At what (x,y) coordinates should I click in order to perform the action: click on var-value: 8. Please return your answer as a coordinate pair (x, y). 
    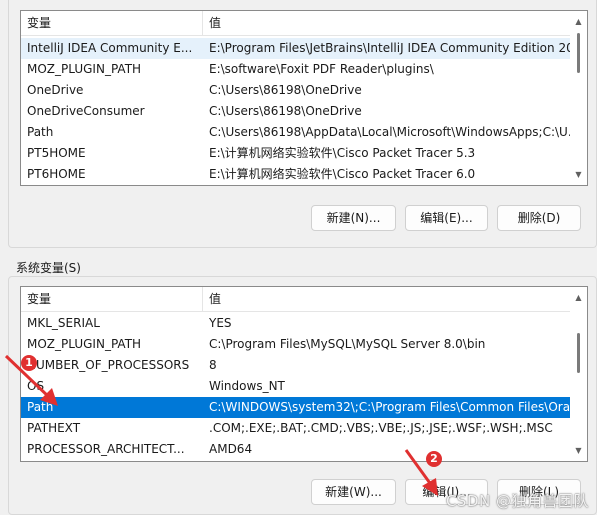
    Looking at the image, I should click on (213, 365).